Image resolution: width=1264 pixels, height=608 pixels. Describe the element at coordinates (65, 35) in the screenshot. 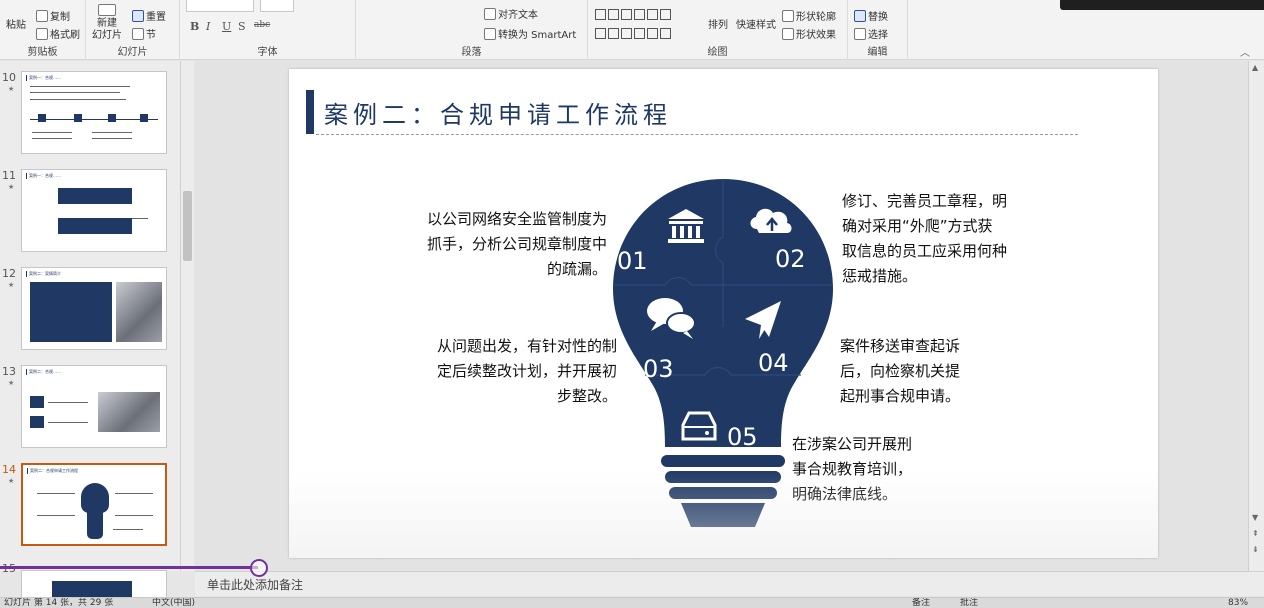

I see `format-painter-label: 格式刷` at that location.